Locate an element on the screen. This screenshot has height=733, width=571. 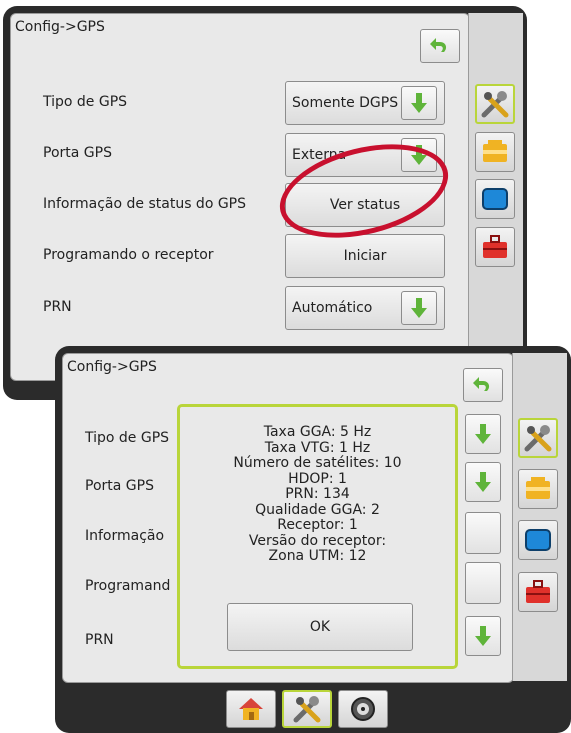
status-line-prn: PRN: 134 is located at coordinates (317, 494).